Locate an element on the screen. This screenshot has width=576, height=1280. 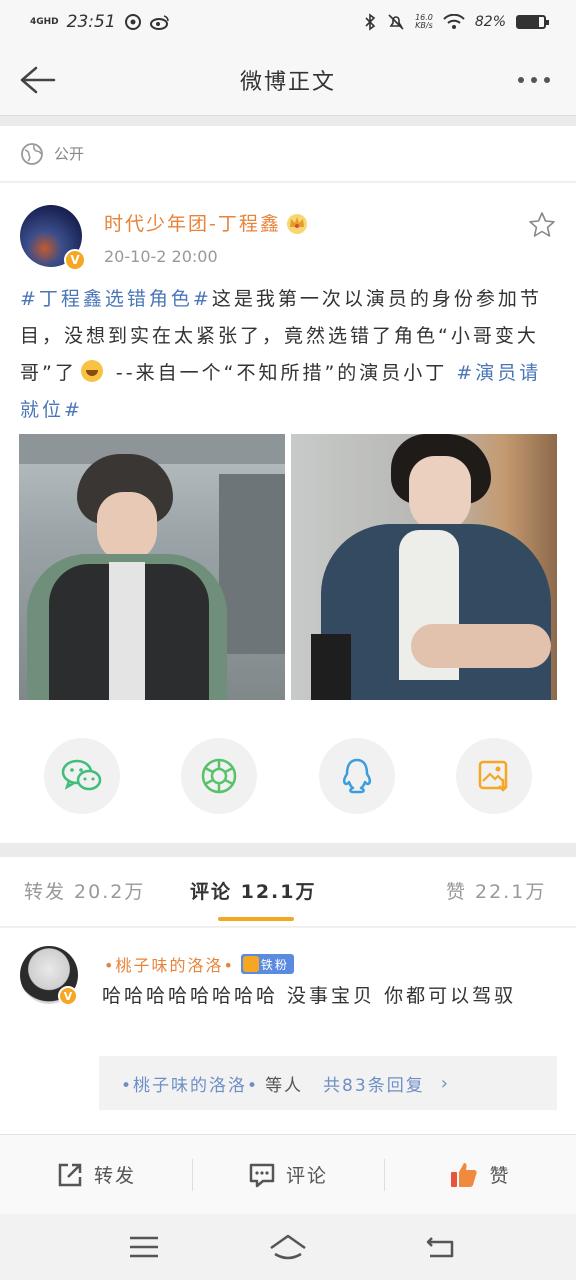
comment-meta-clipped is located at coordinates (330, 1129).